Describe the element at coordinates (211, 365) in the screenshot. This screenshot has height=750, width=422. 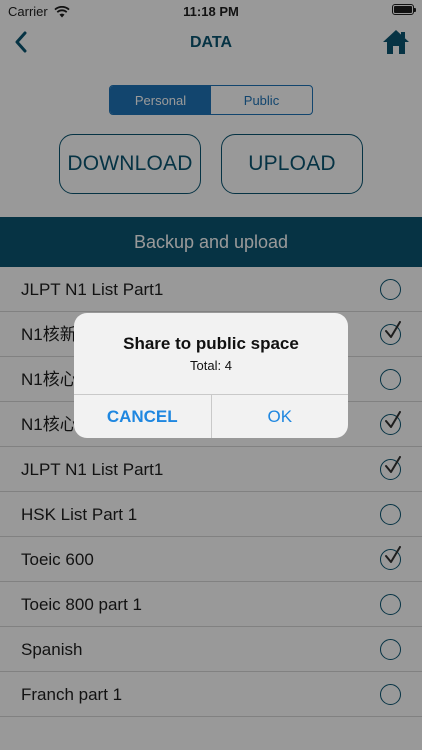
I see `dialog-message: Total: 4` at that location.